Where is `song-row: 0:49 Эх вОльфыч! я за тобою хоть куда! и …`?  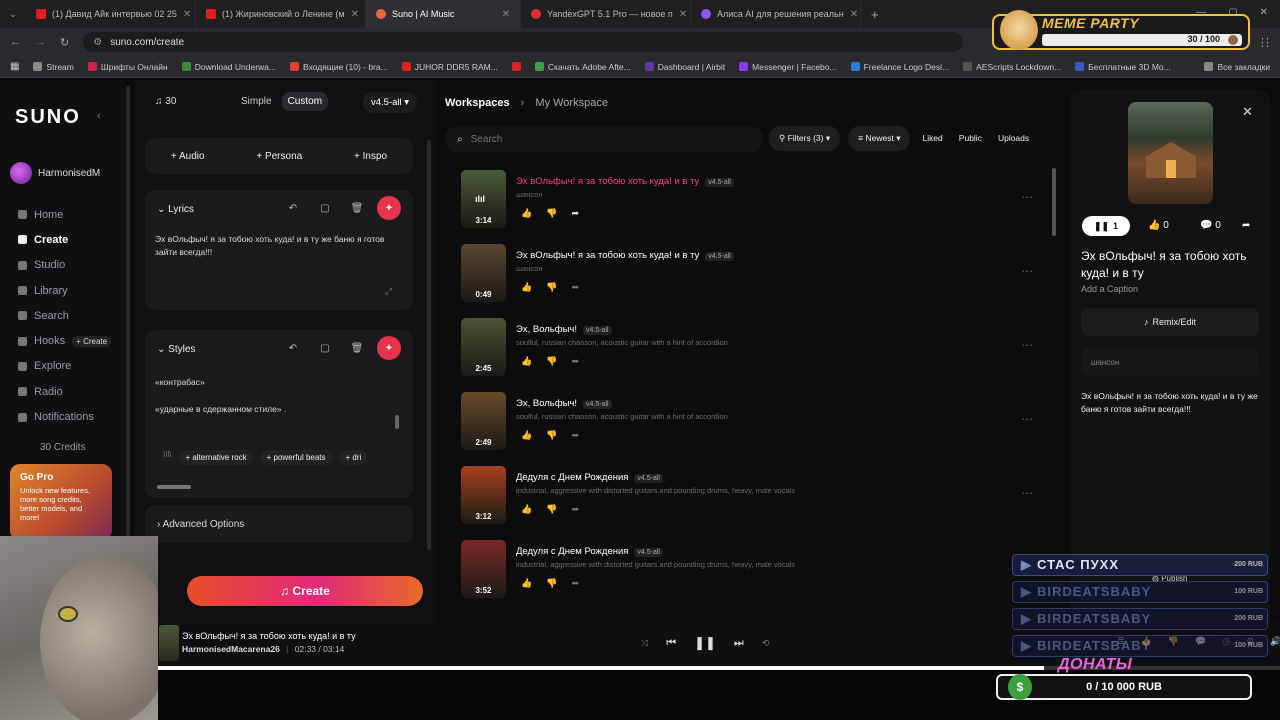
song-row: 0:49 Эх вОльфыч! я за тобою хоть куда! и … is located at coordinates (761, 274).